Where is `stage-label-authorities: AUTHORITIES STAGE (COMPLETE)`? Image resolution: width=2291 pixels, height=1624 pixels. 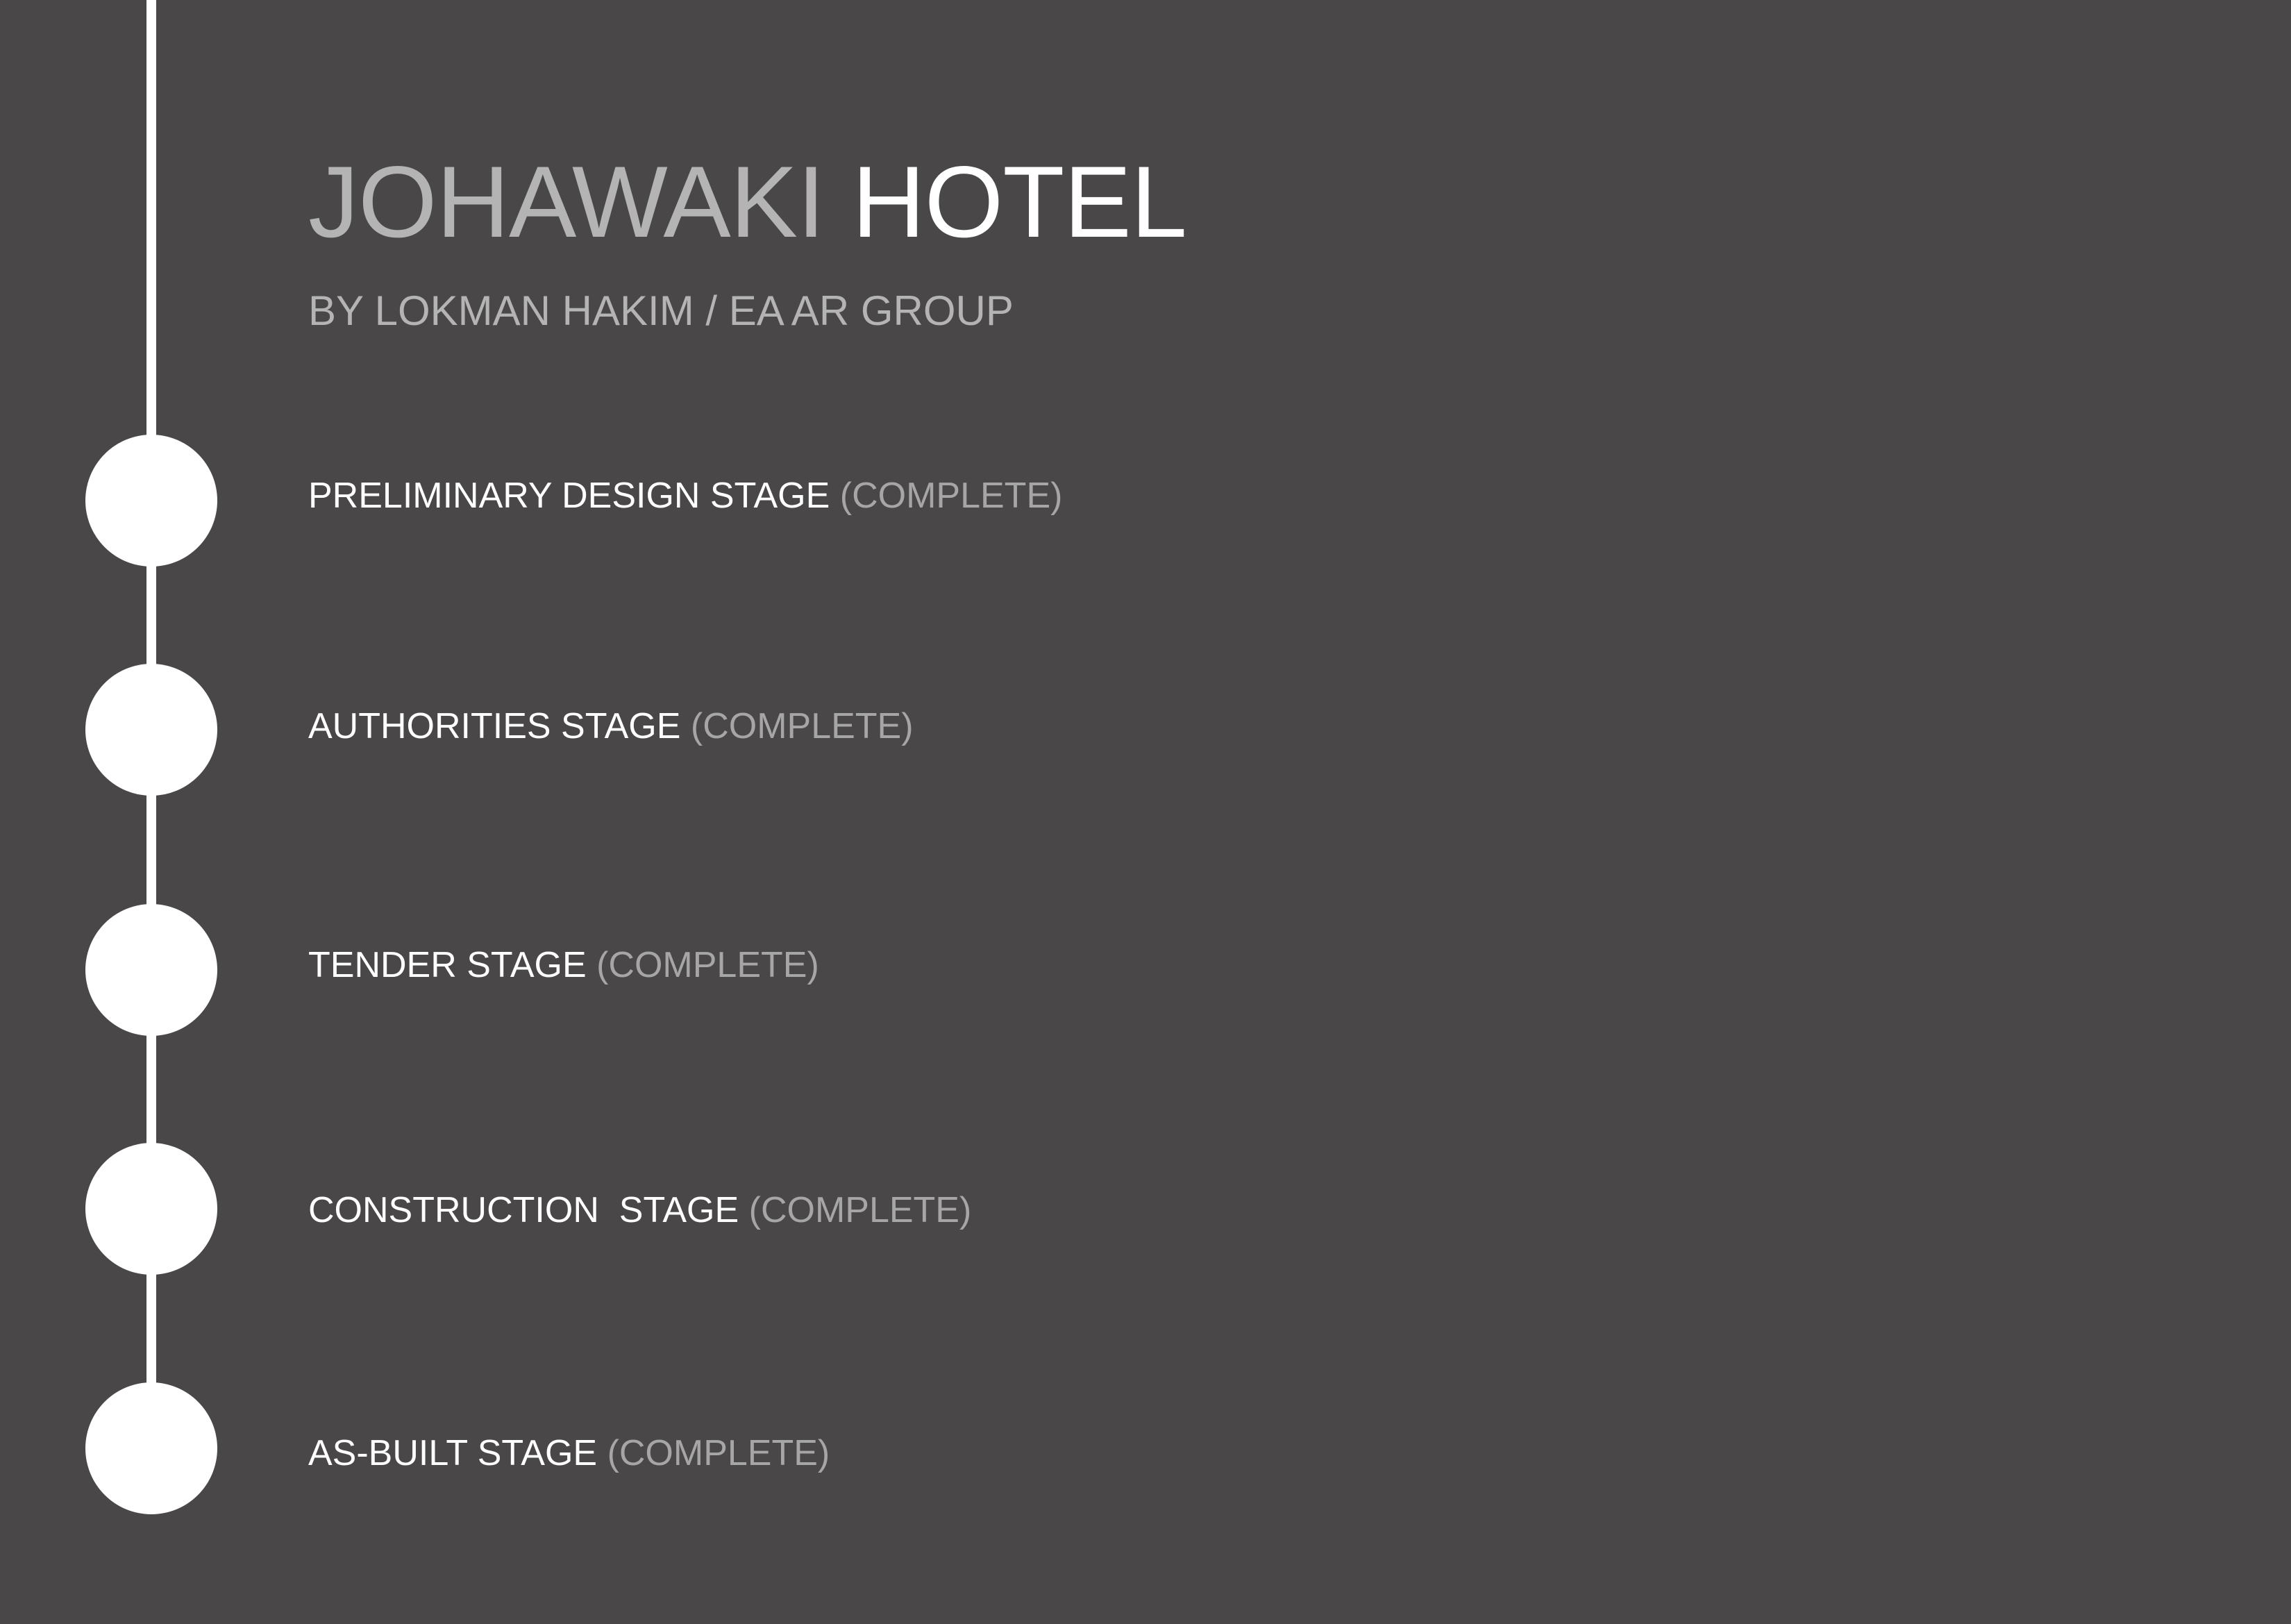
stage-label-authorities: AUTHORITIES STAGE (COMPLETE) is located at coordinates (611, 726).